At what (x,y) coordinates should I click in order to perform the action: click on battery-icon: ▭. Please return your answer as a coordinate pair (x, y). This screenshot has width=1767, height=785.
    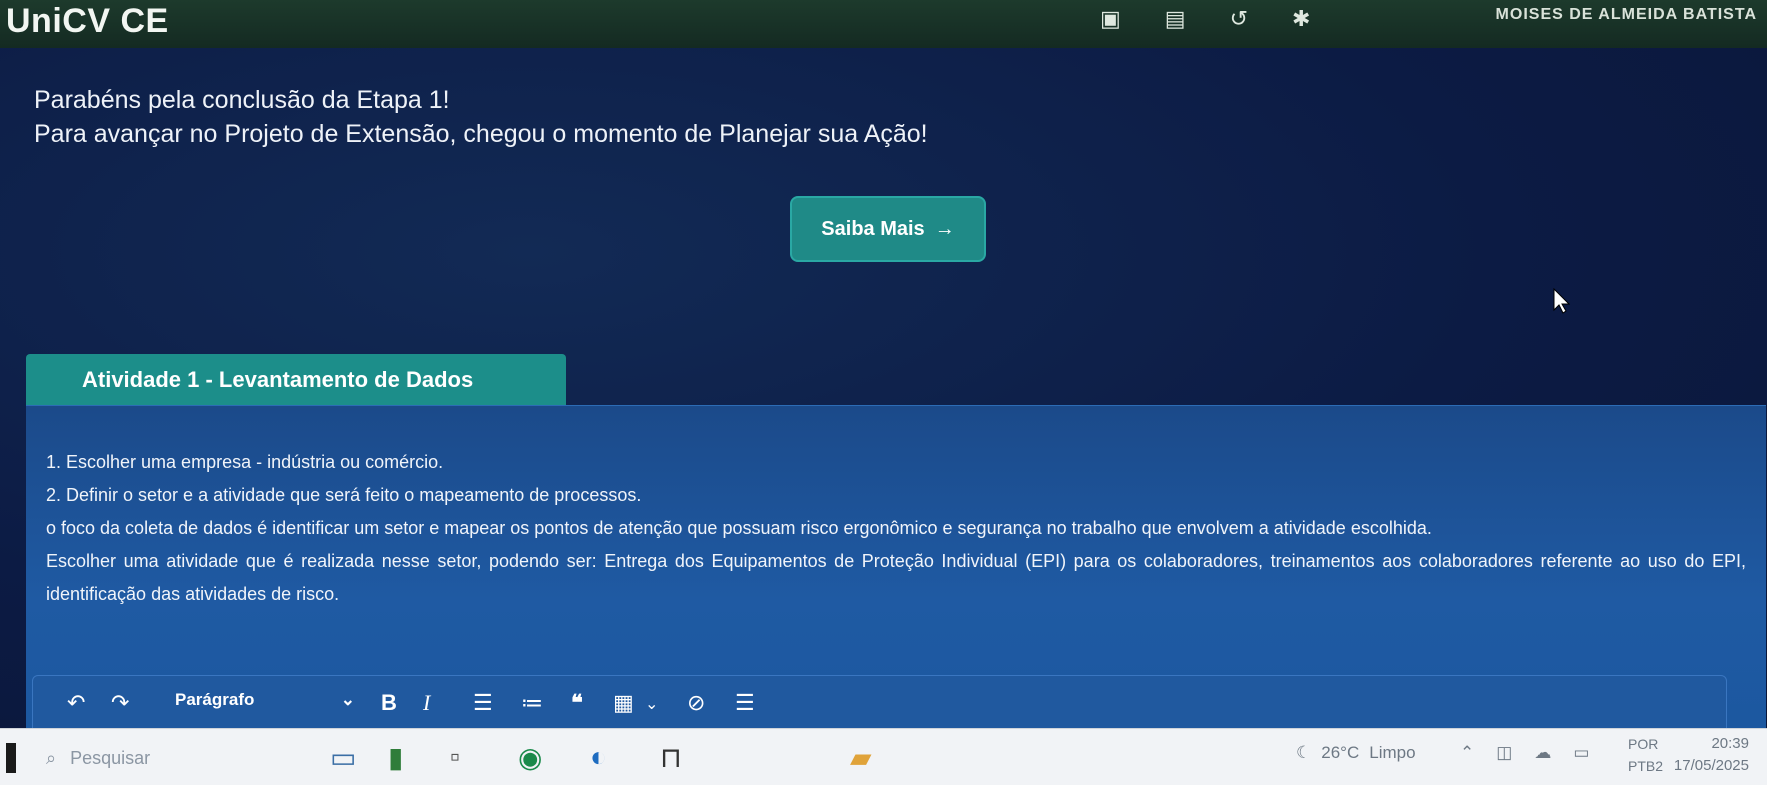
    Looking at the image, I should click on (1581, 753).